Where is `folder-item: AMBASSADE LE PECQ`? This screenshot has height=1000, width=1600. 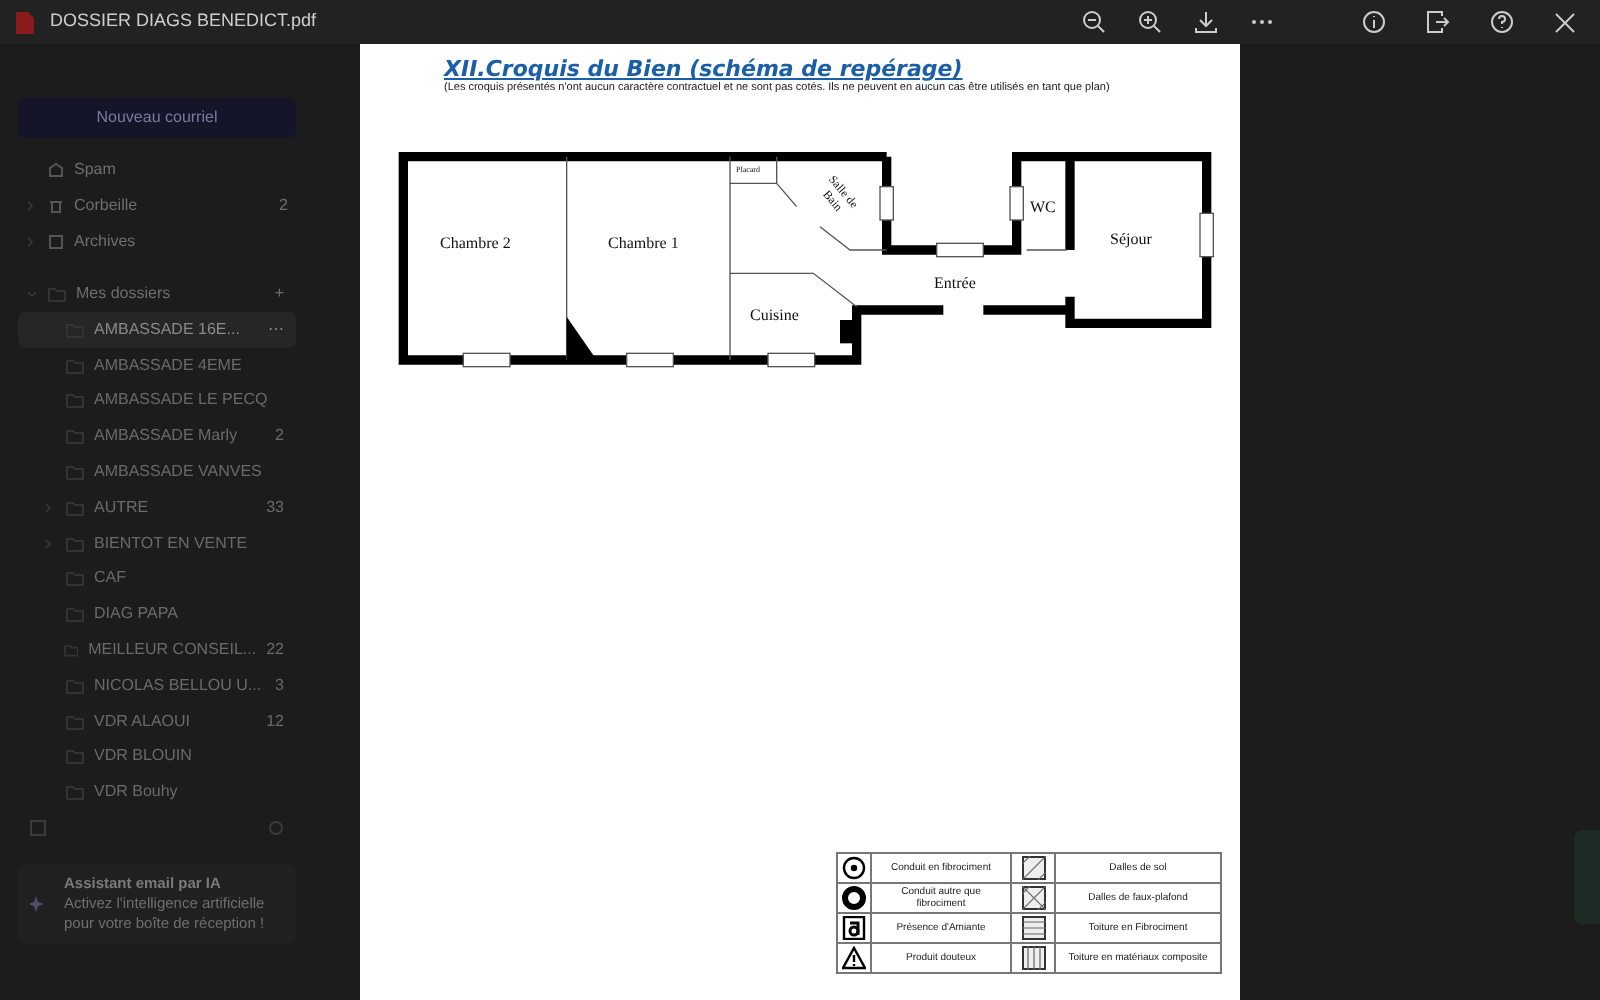
folder-item: AMBASSADE LE PECQ is located at coordinates (157, 401).